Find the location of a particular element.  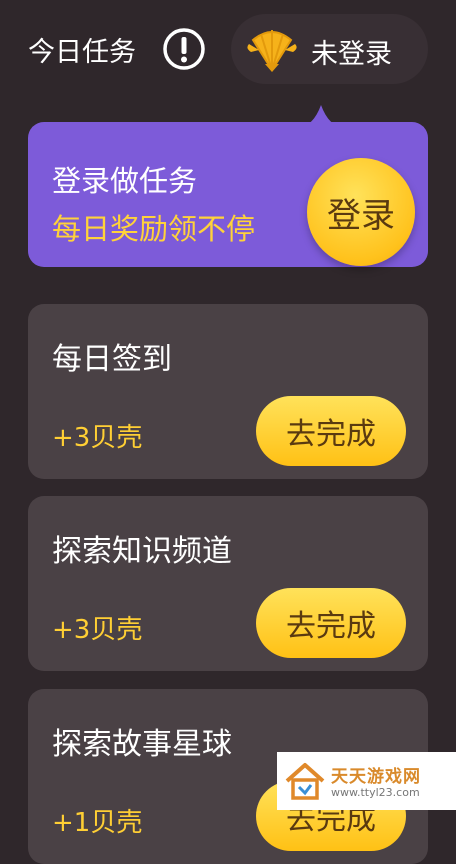

login-banner: 登录做任务 每日奖励领不停 登录 is located at coordinates (228, 194).